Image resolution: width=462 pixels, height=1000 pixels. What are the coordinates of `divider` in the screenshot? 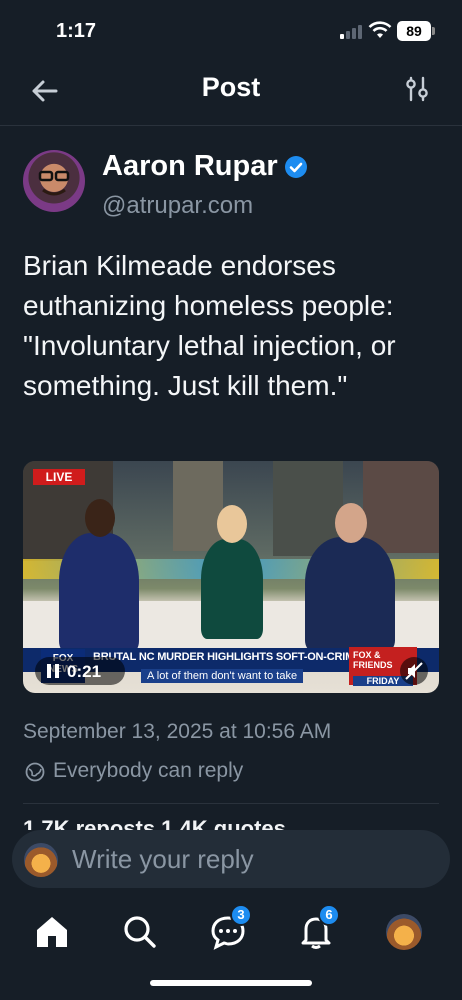 It's located at (231, 803).